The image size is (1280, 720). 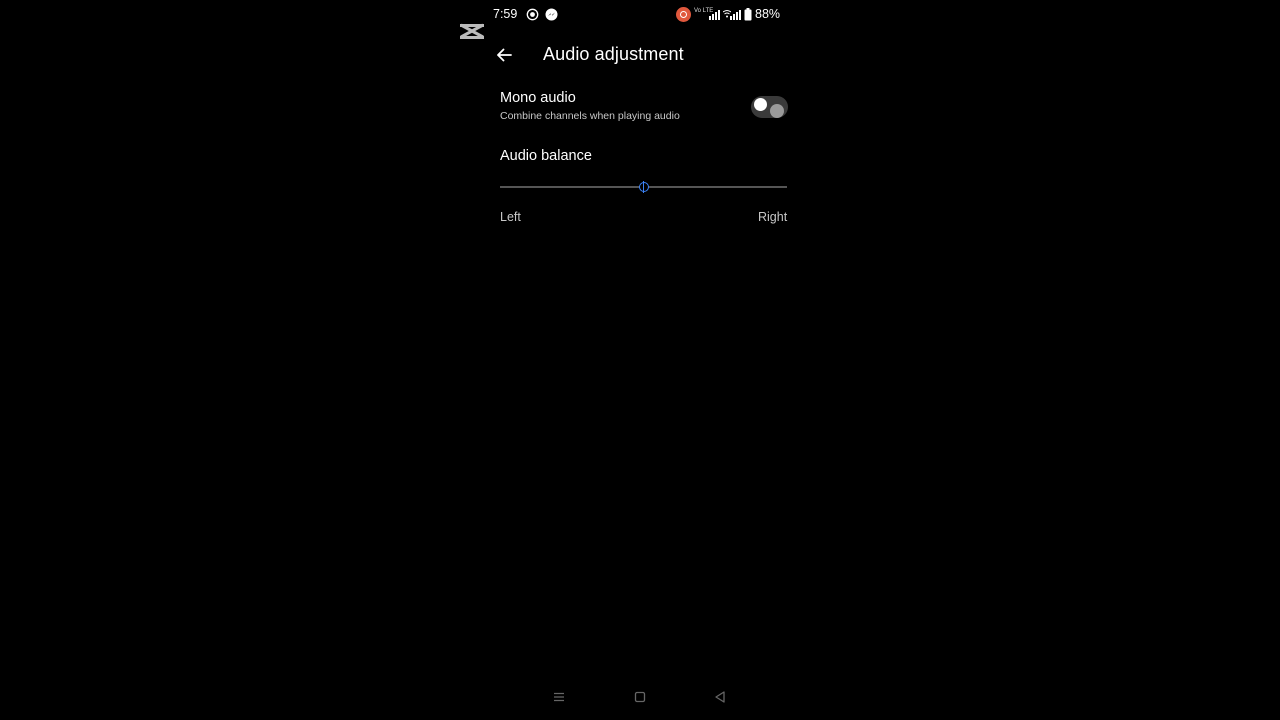 What do you see at coordinates (532, 14) in the screenshot?
I see `screen-record-icon` at bounding box center [532, 14].